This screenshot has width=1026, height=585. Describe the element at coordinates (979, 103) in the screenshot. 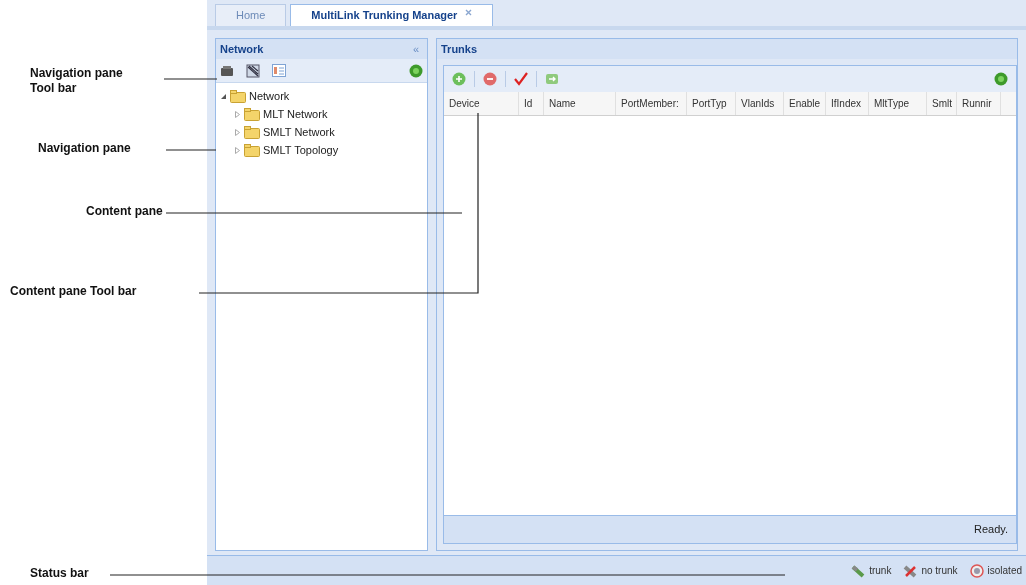

I see `column-header: Runnir` at that location.